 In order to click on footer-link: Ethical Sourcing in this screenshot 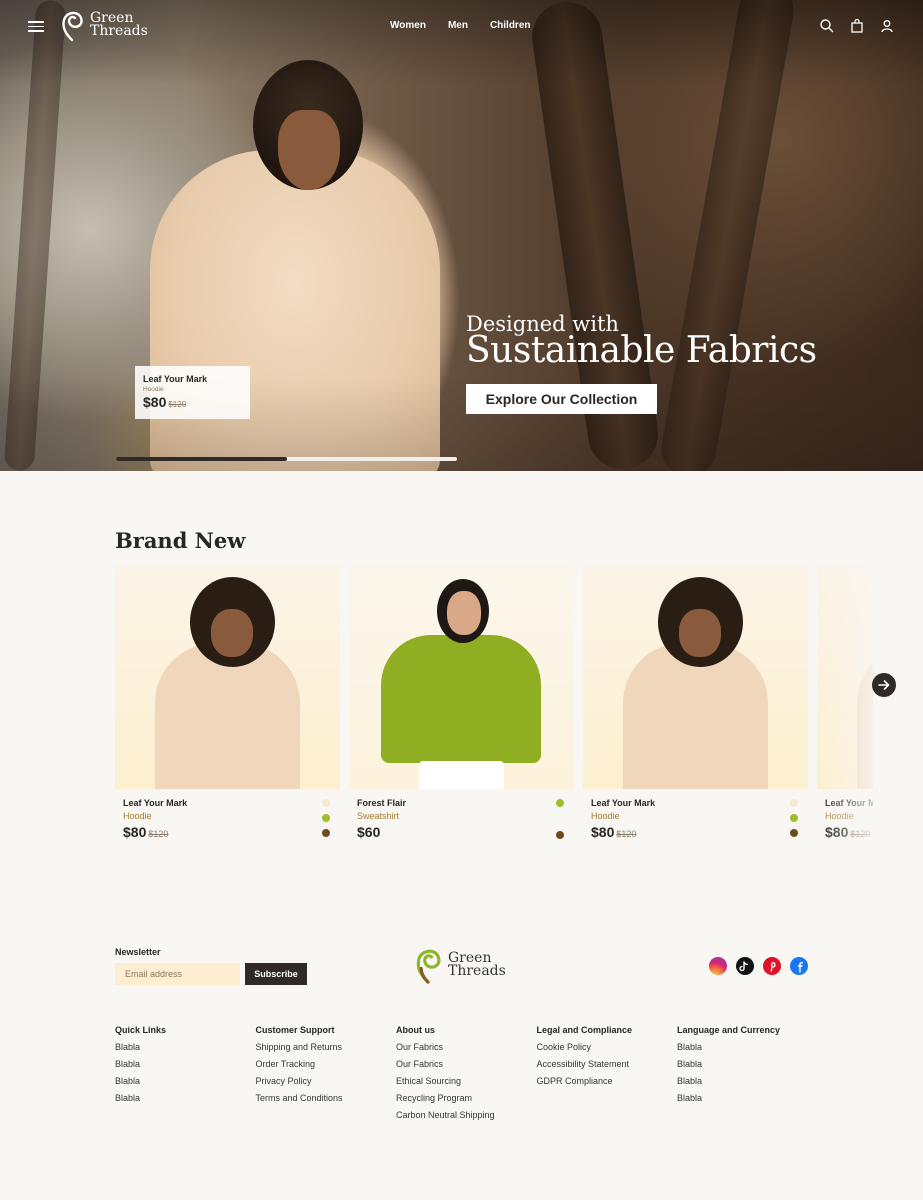, I will do `click(466, 1081)`.